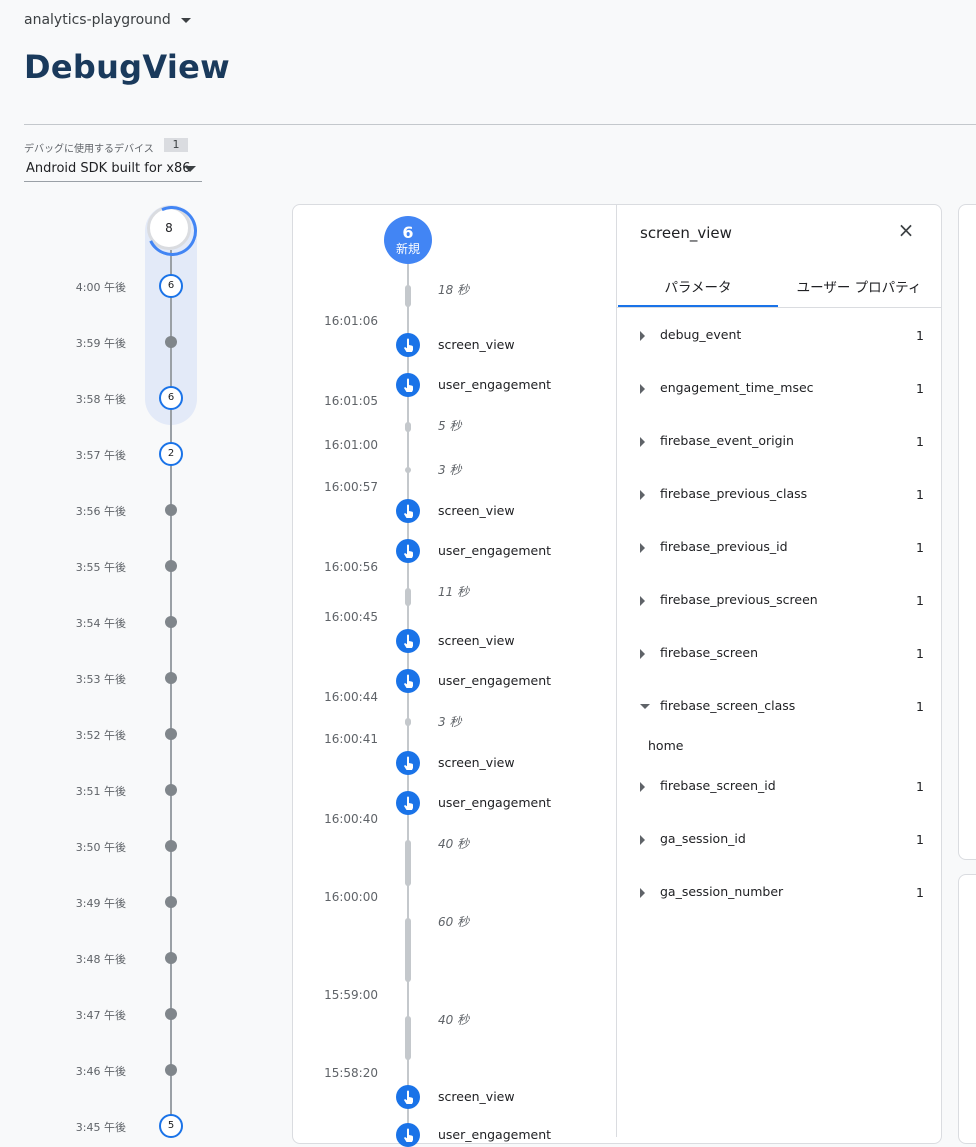 The height and width of the screenshot is (1147, 976). Describe the element at coordinates (351, 697) in the screenshot. I see `event-timestamp: 16:00:44` at that location.